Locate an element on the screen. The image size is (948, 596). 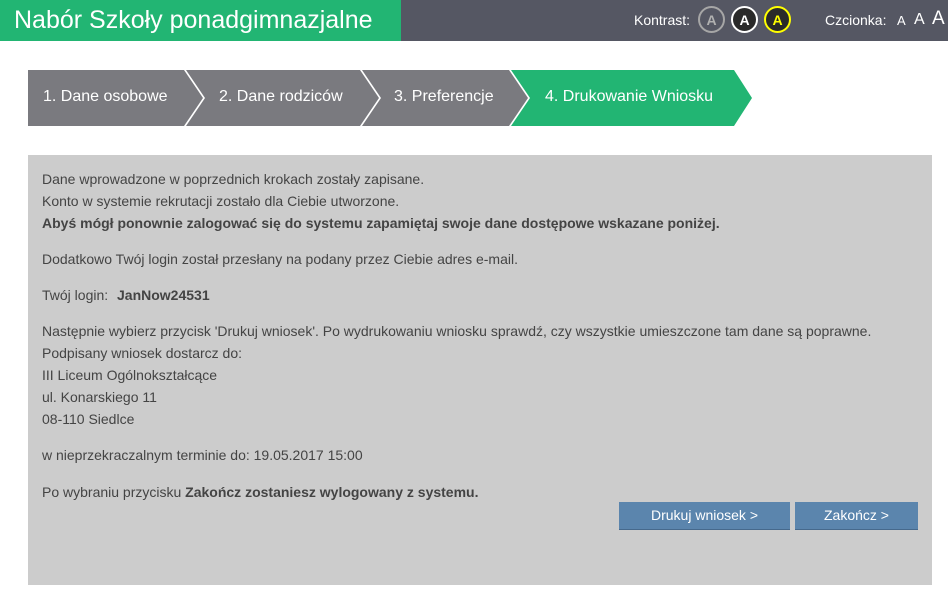
finish-button: Zakończ > is located at coordinates (856, 516).